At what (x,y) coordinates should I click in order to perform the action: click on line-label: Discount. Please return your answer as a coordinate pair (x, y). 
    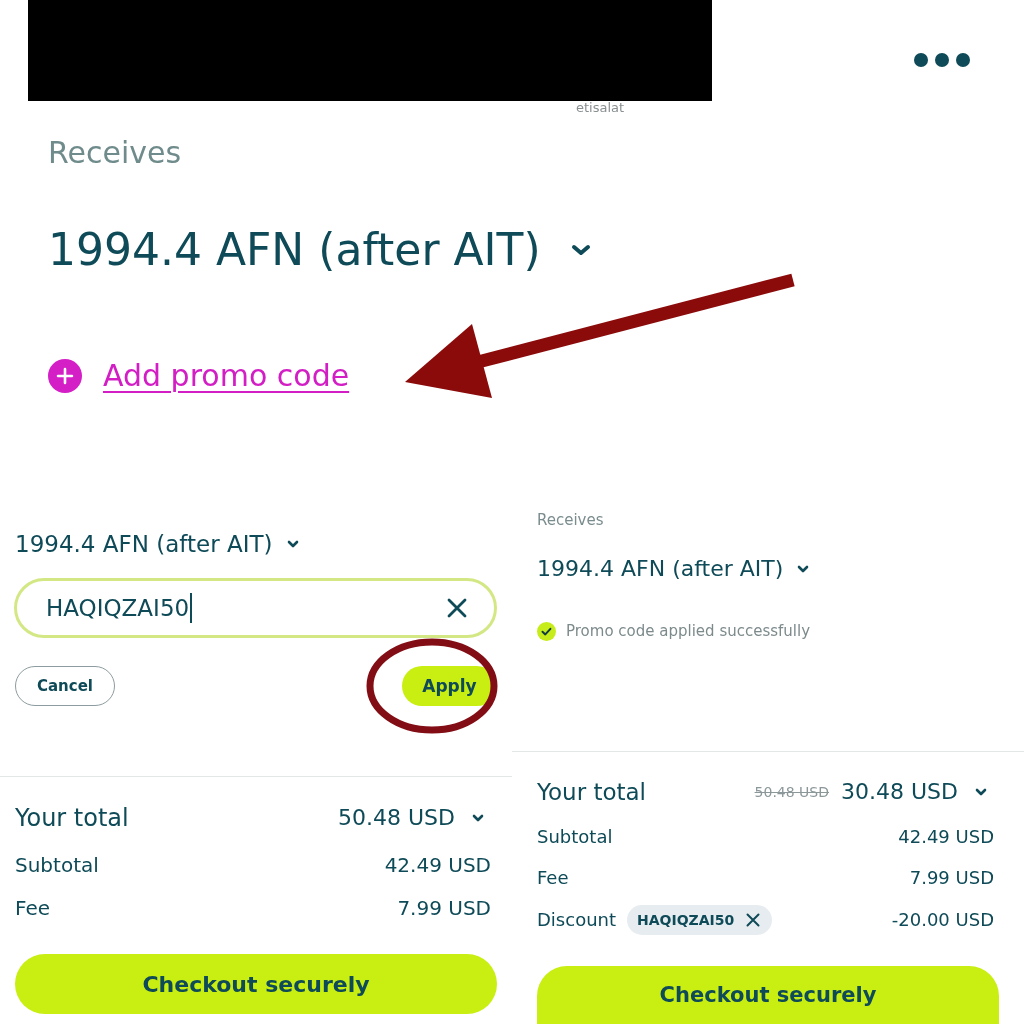
    Looking at the image, I should click on (577, 920).